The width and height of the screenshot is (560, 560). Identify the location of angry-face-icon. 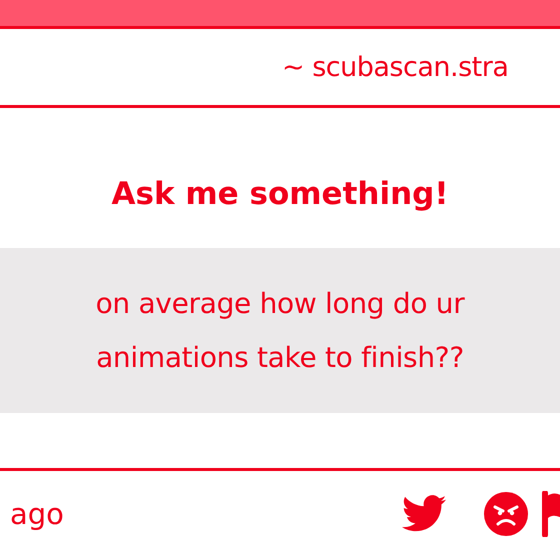
(506, 514).